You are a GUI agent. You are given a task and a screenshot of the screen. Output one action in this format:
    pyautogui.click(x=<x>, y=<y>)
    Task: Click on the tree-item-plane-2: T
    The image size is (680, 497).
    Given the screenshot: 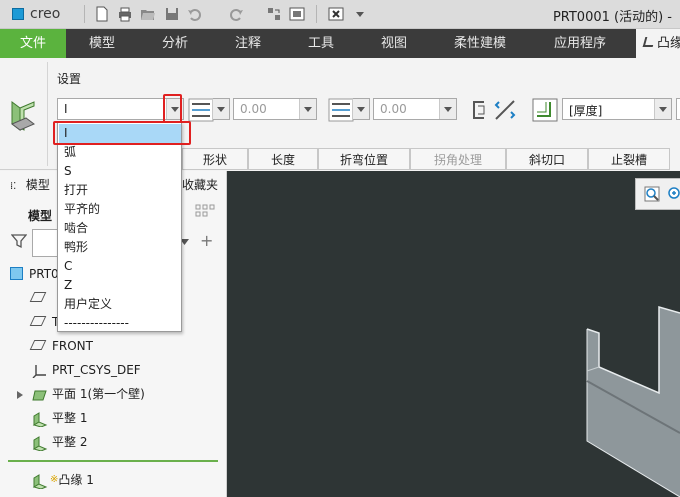 What is the action you would take?
    pyautogui.click(x=44, y=322)
    